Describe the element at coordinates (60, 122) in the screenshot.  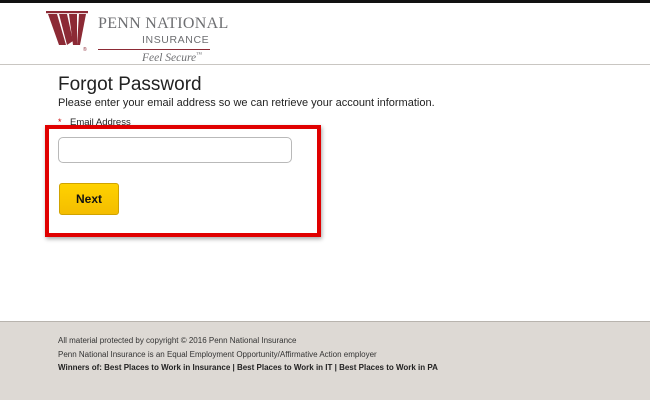
I see `required-asterisk: *` at that location.